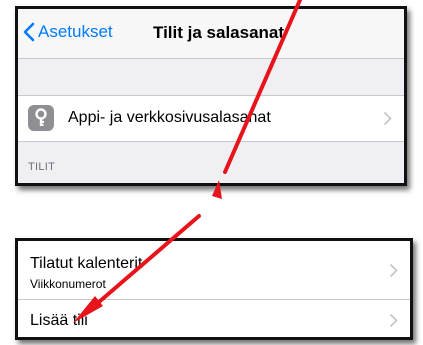 Image resolution: width=423 pixels, height=345 pixels. Describe the element at coordinates (86, 263) in the screenshot. I see `subscribed-calendars-label: Tilatut kalenterit` at that location.